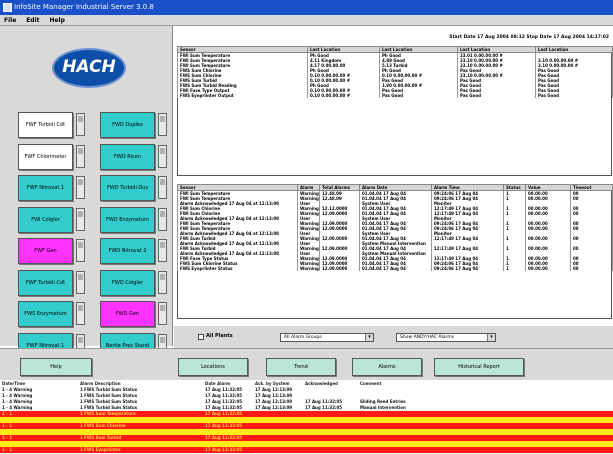 This screenshot has height=454, width=613. Describe the element at coordinates (127, 219) in the screenshot. I see `location-button: FWD Enzymetum` at that location.